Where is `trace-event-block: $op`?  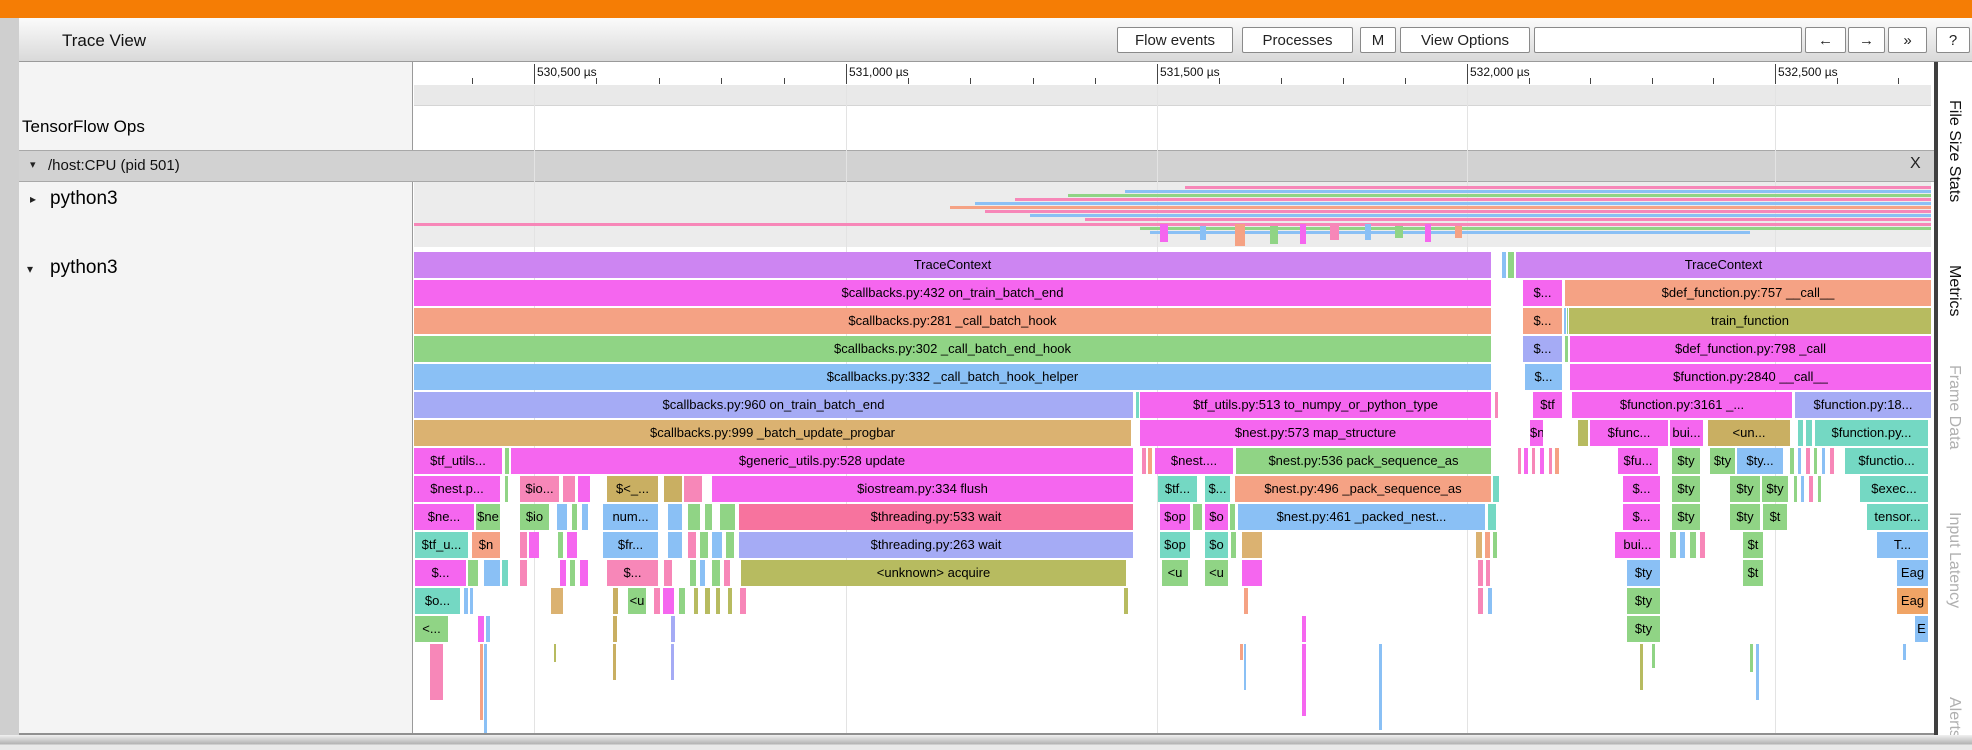 trace-event-block: $op is located at coordinates (1175, 545).